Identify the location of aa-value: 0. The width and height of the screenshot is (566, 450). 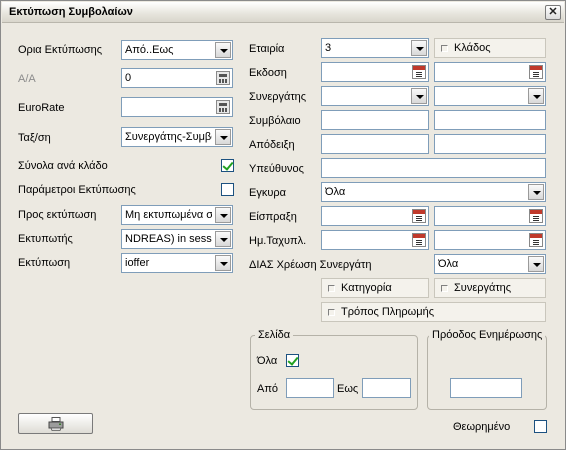
(128, 78).